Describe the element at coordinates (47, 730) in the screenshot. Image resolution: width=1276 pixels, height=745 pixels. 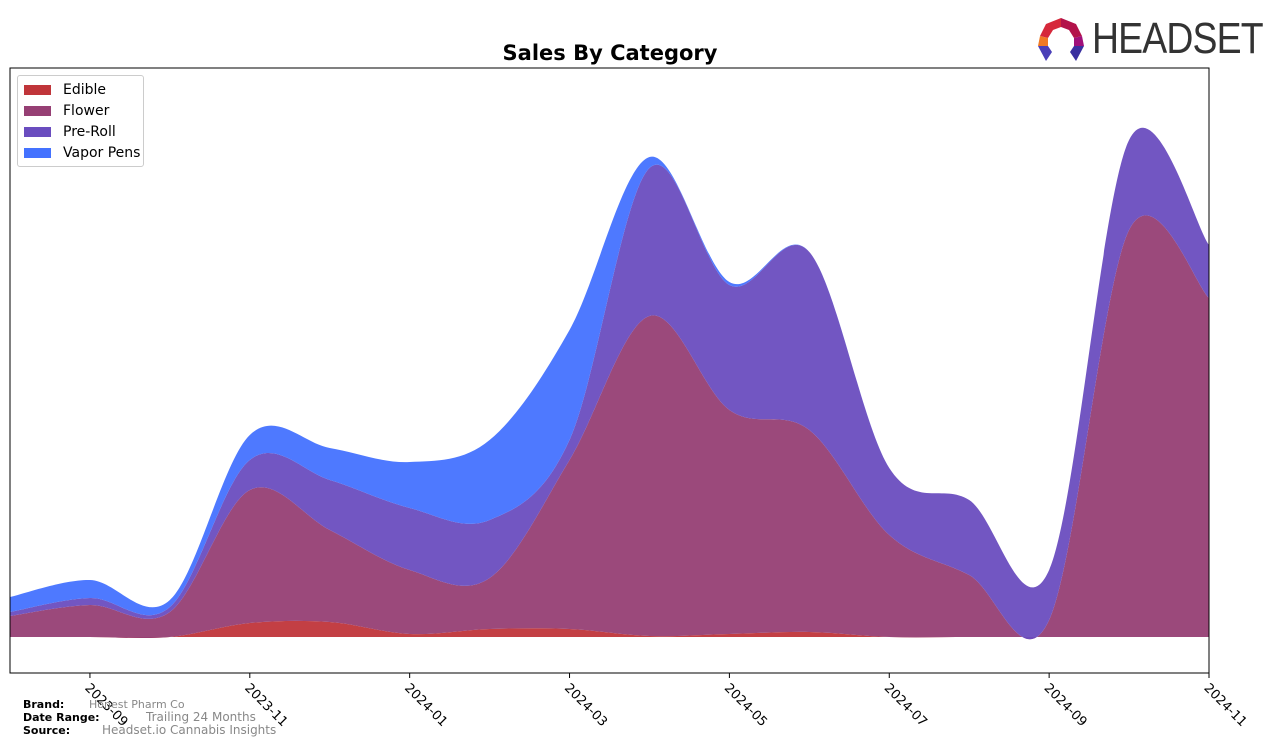
I see `source-label: Source:` at that location.